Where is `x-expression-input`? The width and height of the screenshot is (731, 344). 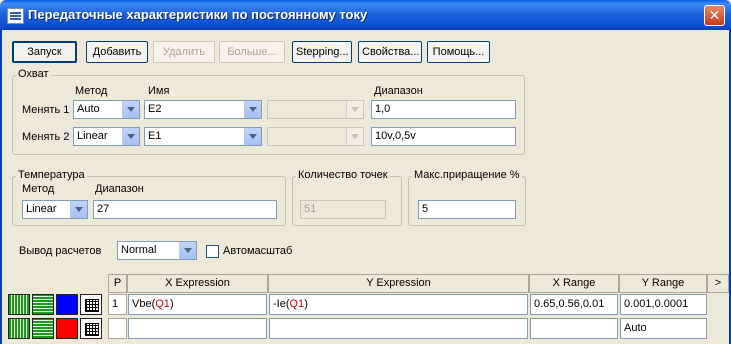 x-expression-input is located at coordinates (197, 328).